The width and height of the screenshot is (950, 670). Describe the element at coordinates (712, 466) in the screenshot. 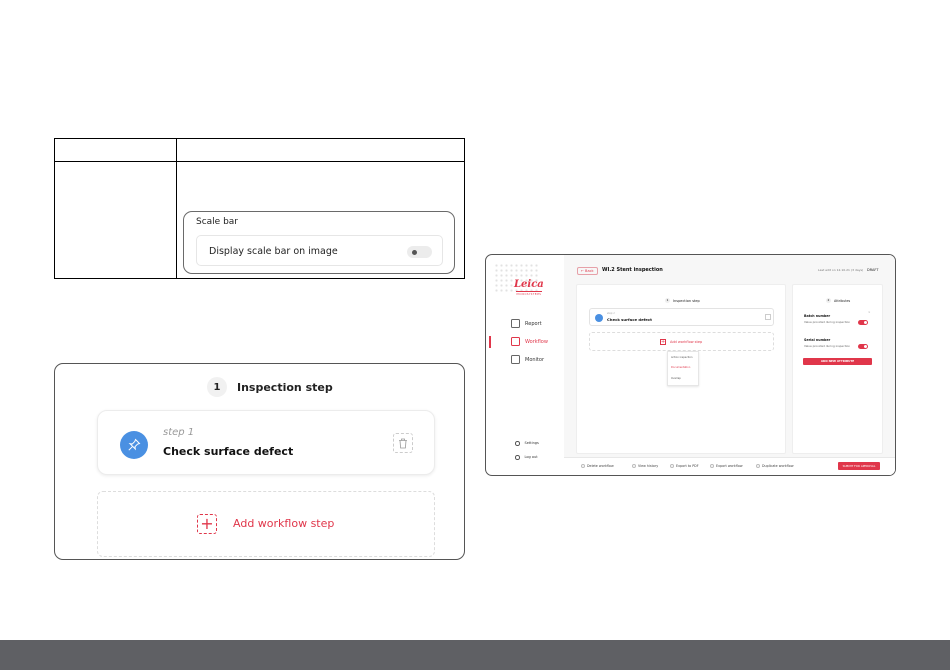

I see `export-icon` at that location.